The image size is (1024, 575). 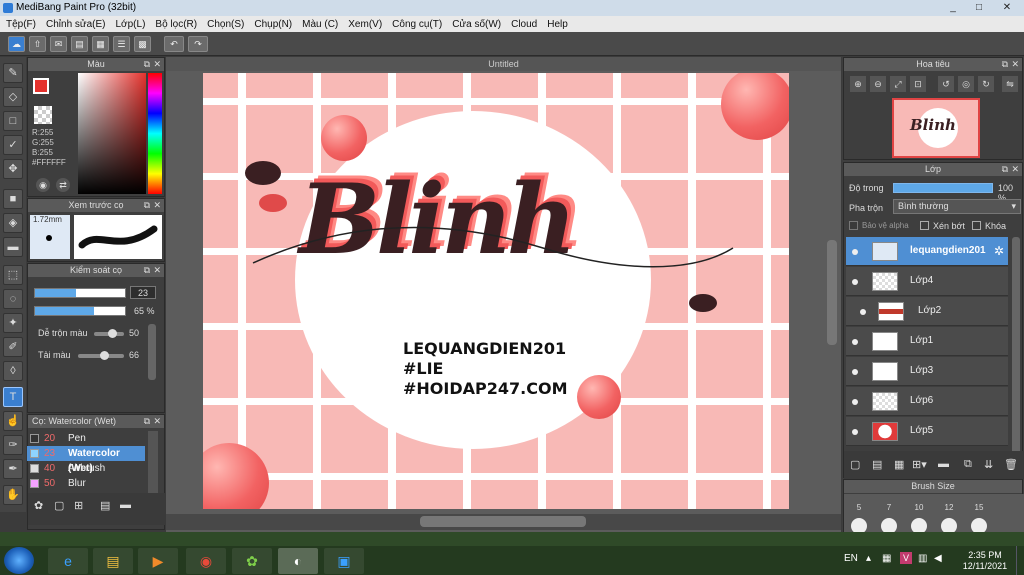 I want to click on close-button: ✕, so click(x=1007, y=8).